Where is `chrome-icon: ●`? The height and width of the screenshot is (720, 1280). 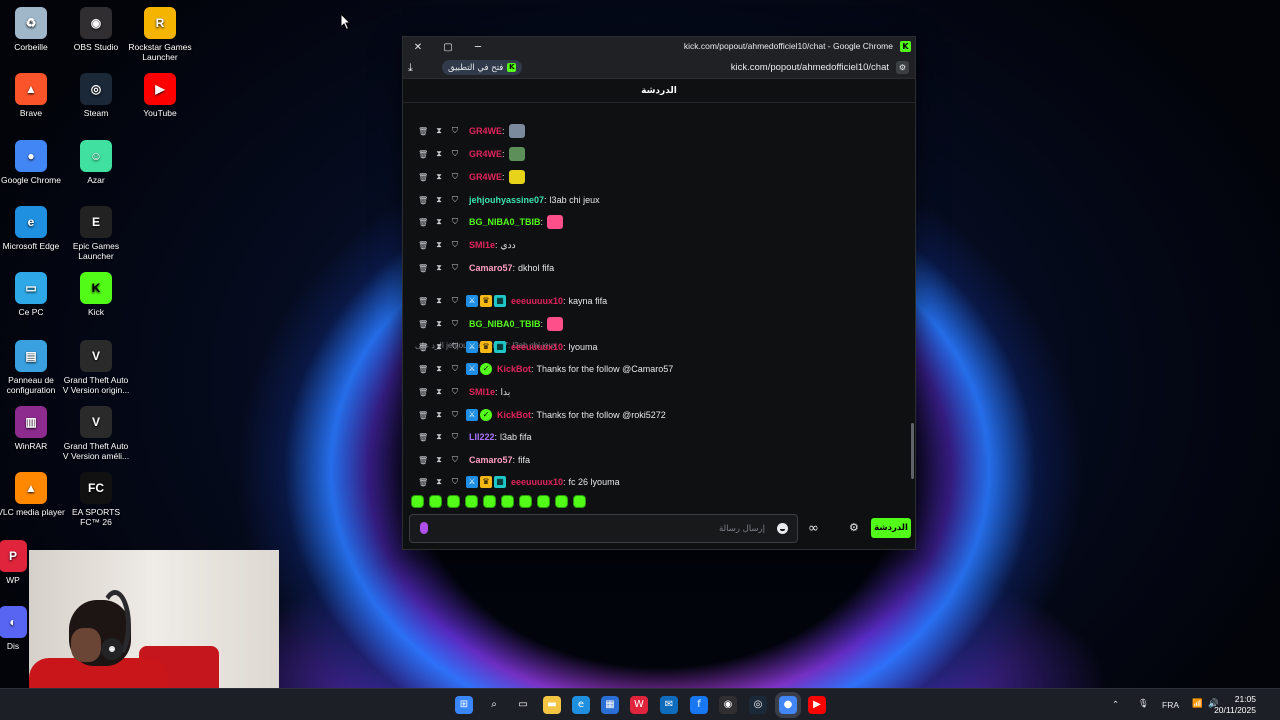
chrome-icon: ● is located at coordinates (788, 705).